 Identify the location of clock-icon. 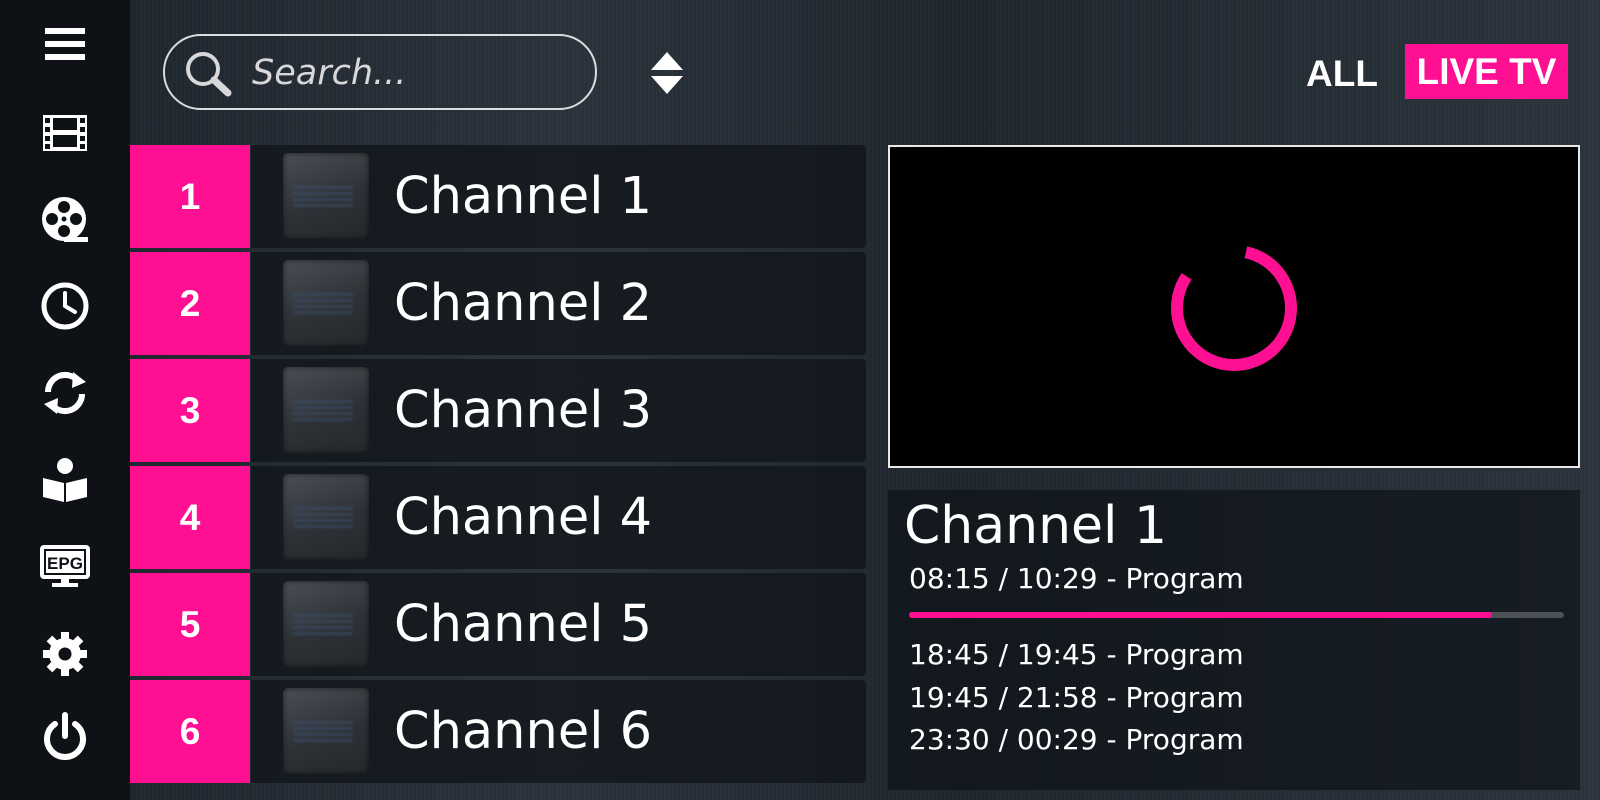
(65, 306).